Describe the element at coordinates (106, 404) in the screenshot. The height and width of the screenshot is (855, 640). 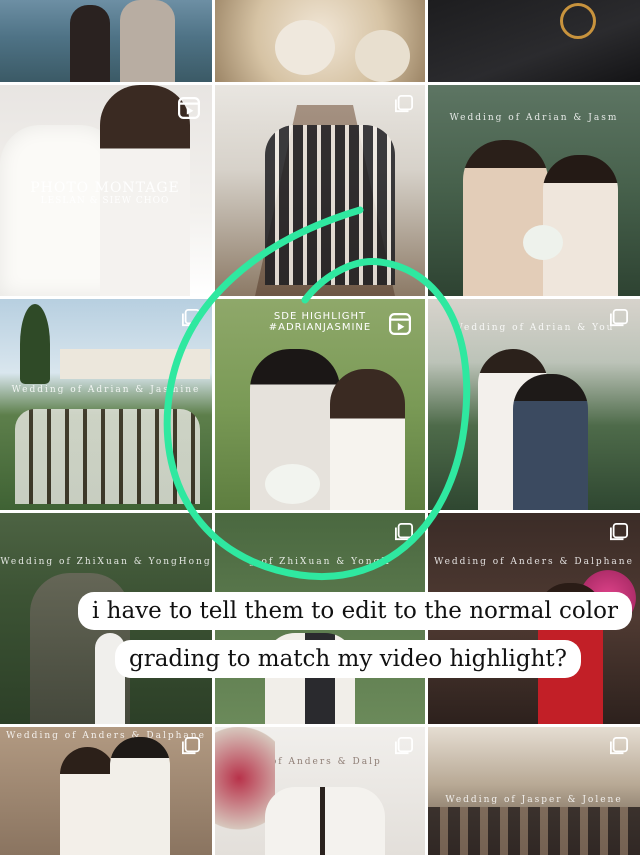
I see `grid-tile-r2c0: Wedding of Adrian & Jasmine` at that location.